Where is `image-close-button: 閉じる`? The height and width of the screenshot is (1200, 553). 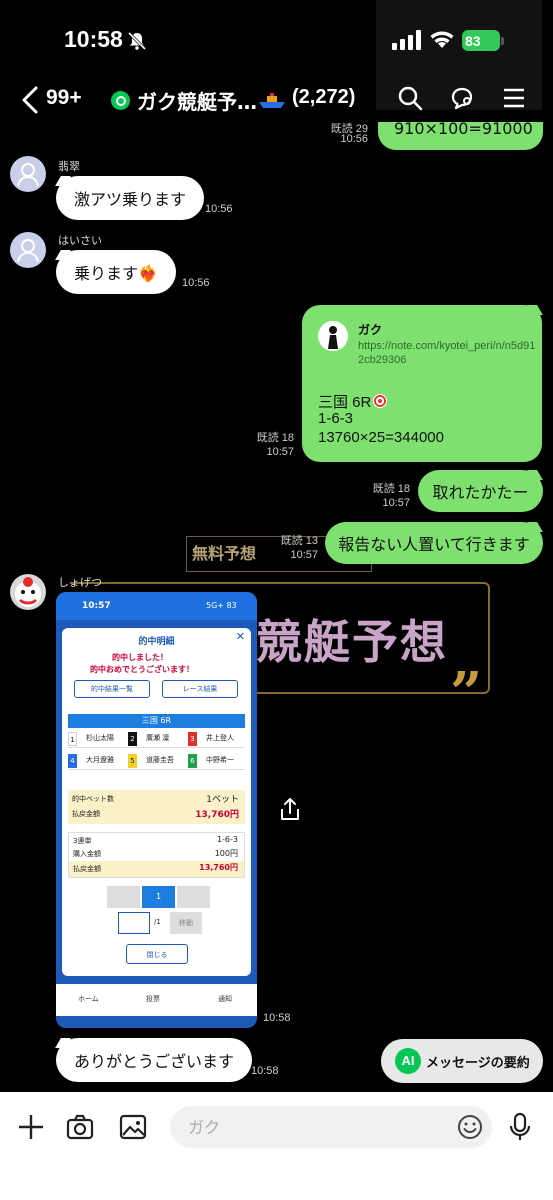 image-close-button: 閉じる is located at coordinates (157, 954).